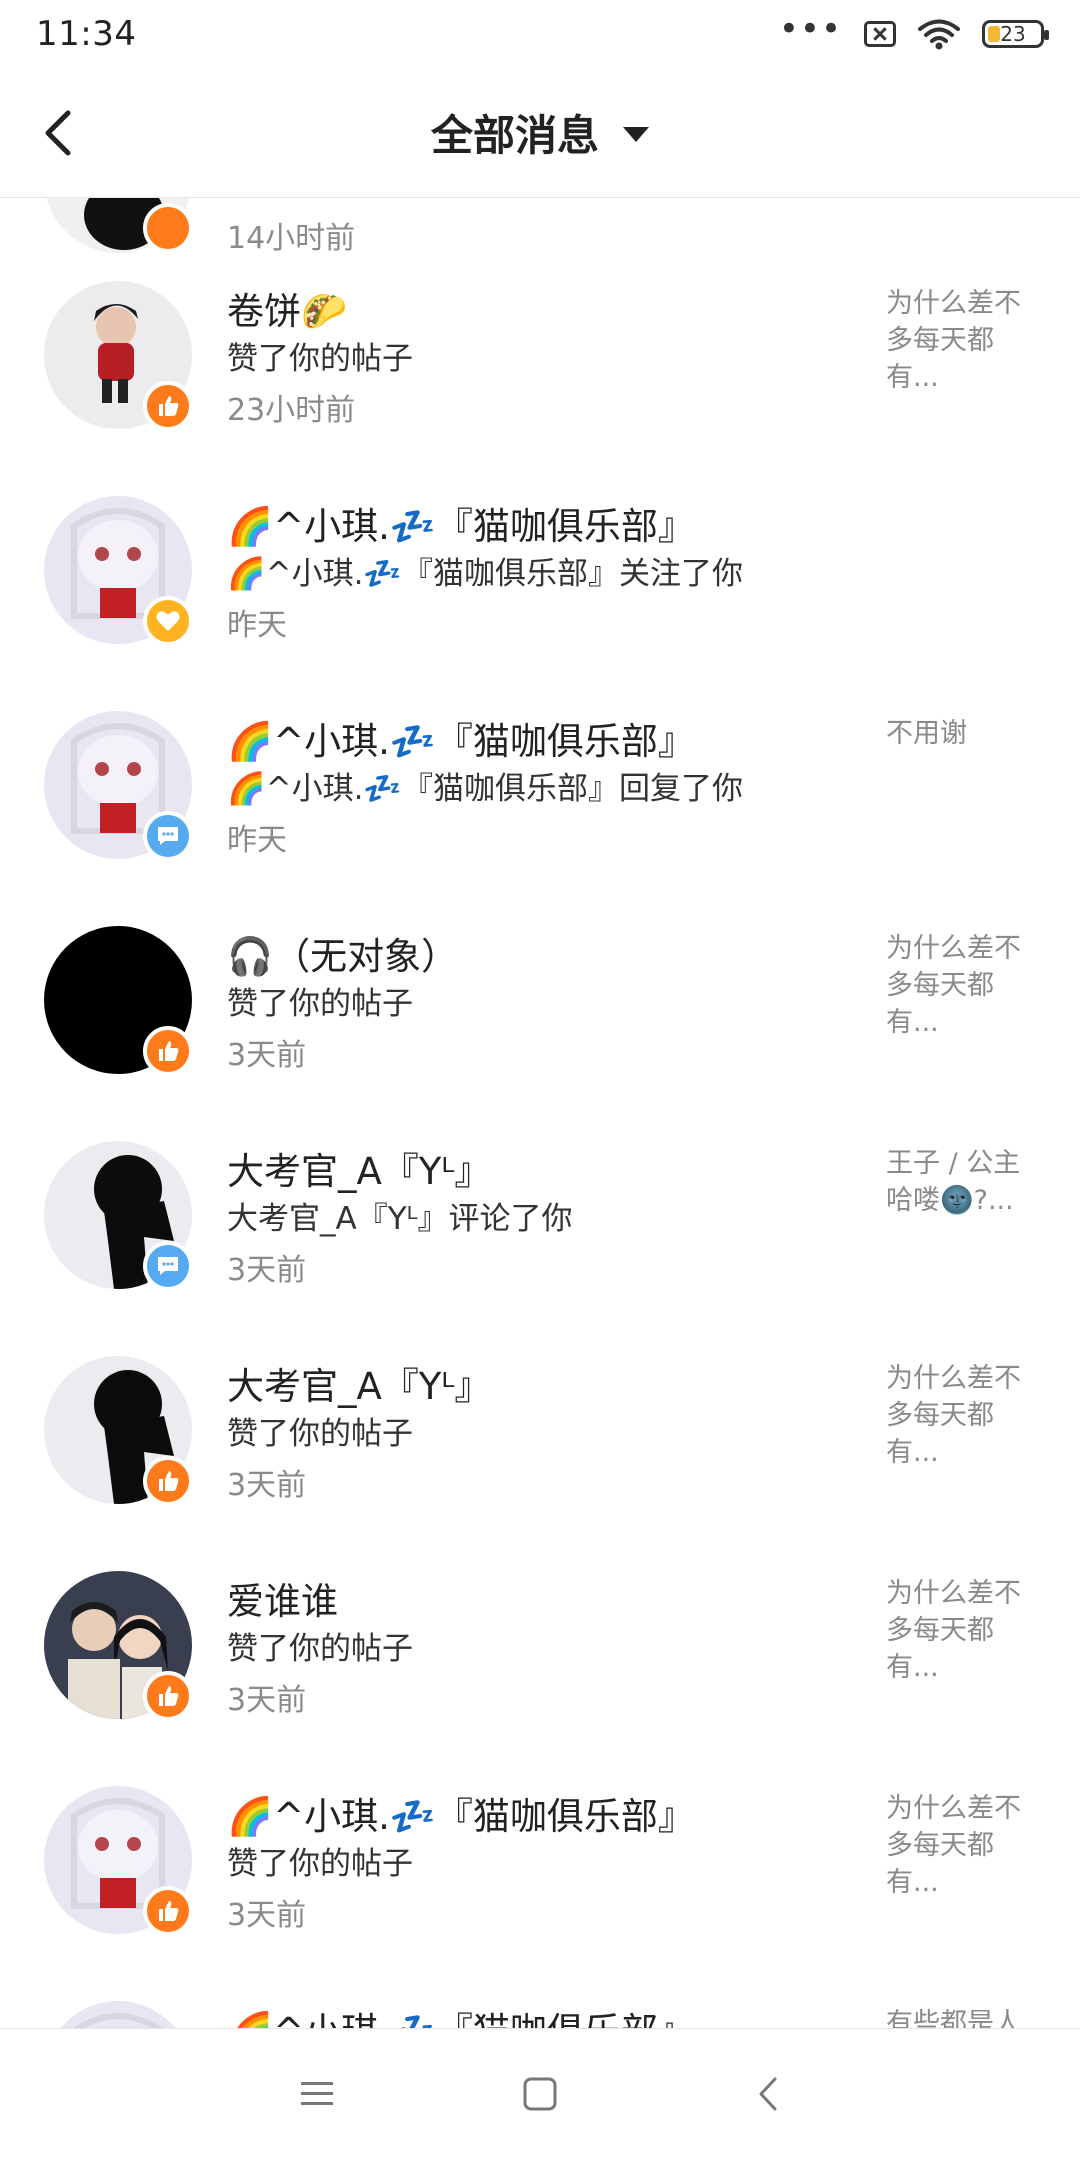 The image size is (1080, 2160). Describe the element at coordinates (400, 1219) in the screenshot. I see `message-action: 大考官_A『Yᴸ』评论了你` at that location.